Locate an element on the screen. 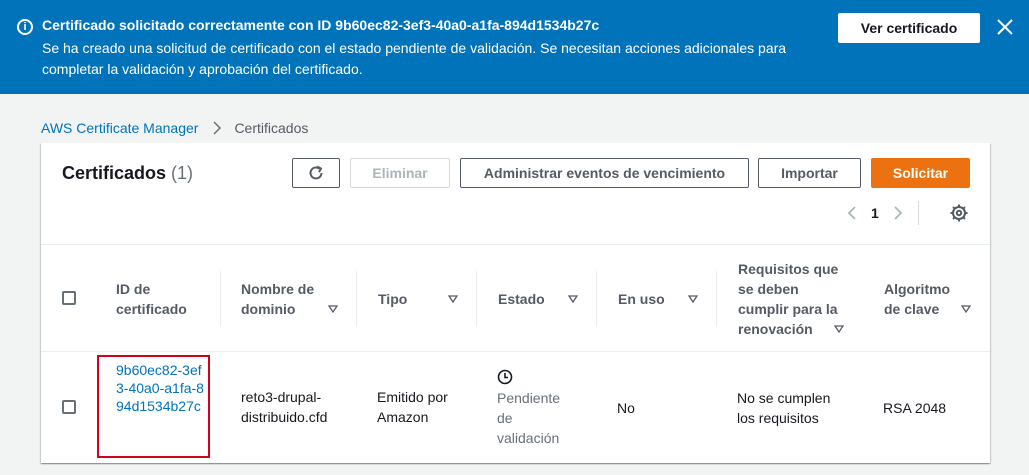  delete-button: Eliminar is located at coordinates (400, 173).